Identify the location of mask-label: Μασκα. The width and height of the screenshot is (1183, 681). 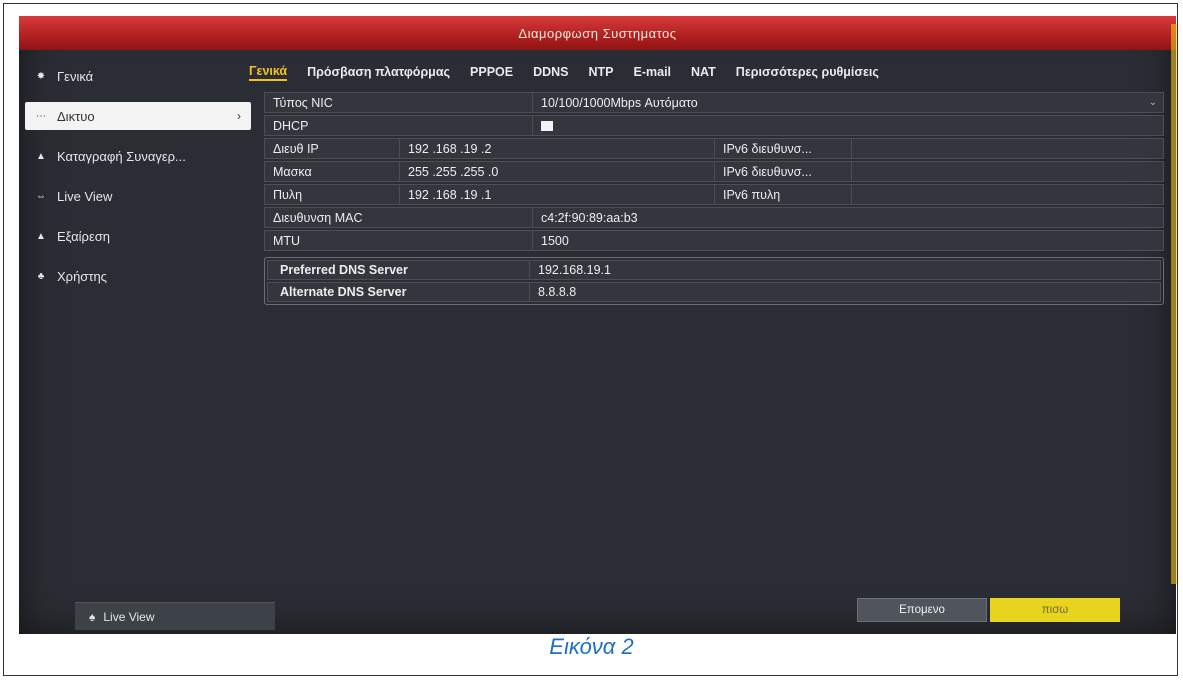
(332, 171).